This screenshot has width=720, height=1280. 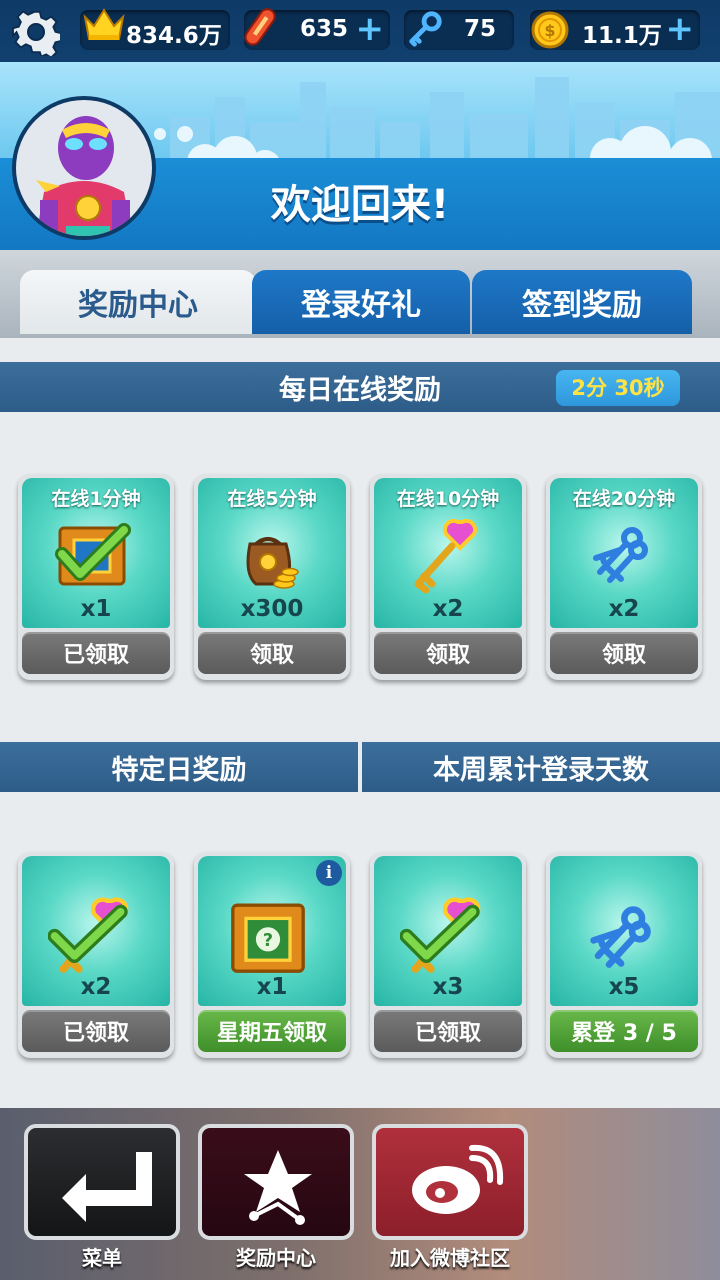 I want to click on mystery-box-icon: ?, so click(x=268, y=938).